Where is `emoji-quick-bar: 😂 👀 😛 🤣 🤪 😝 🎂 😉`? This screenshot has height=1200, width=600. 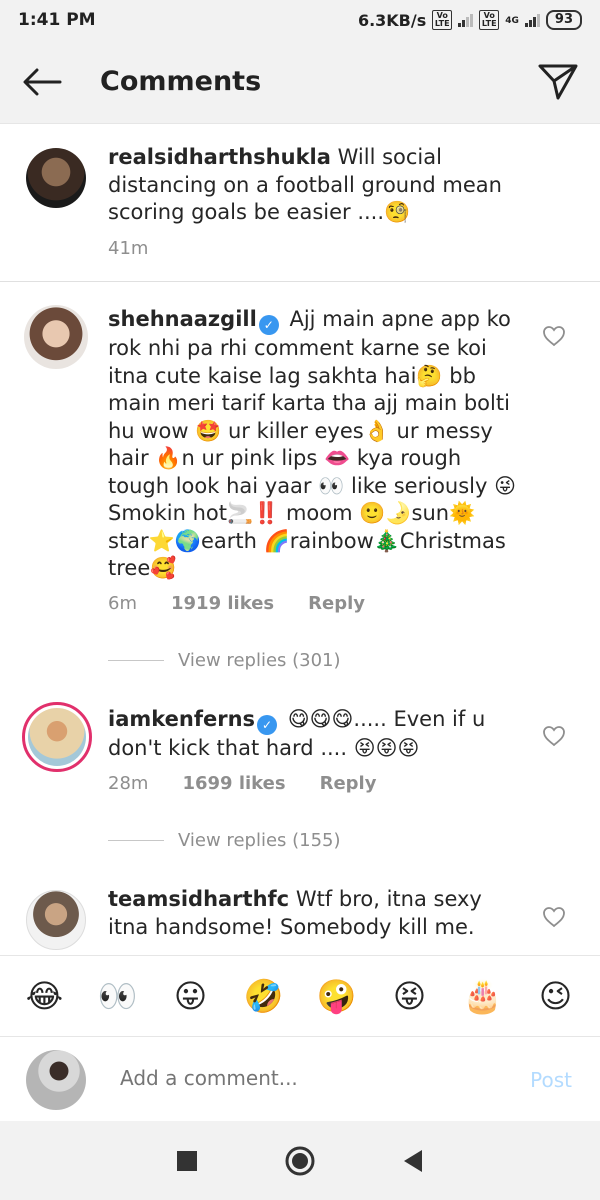 emoji-quick-bar: 😂 👀 😛 🤣 🤪 😝 🎂 😉 is located at coordinates (300, 996).